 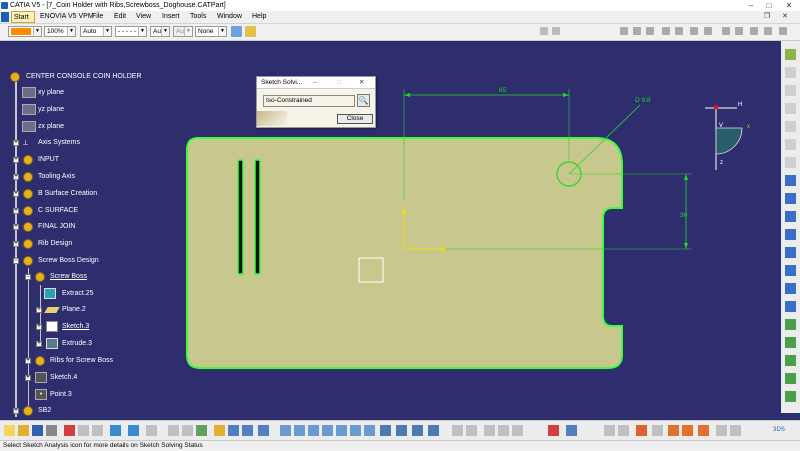 What do you see at coordinates (60, 177) in the screenshot?
I see `tree-item-tooling-axis: + Tooling Axis` at bounding box center [60, 177].